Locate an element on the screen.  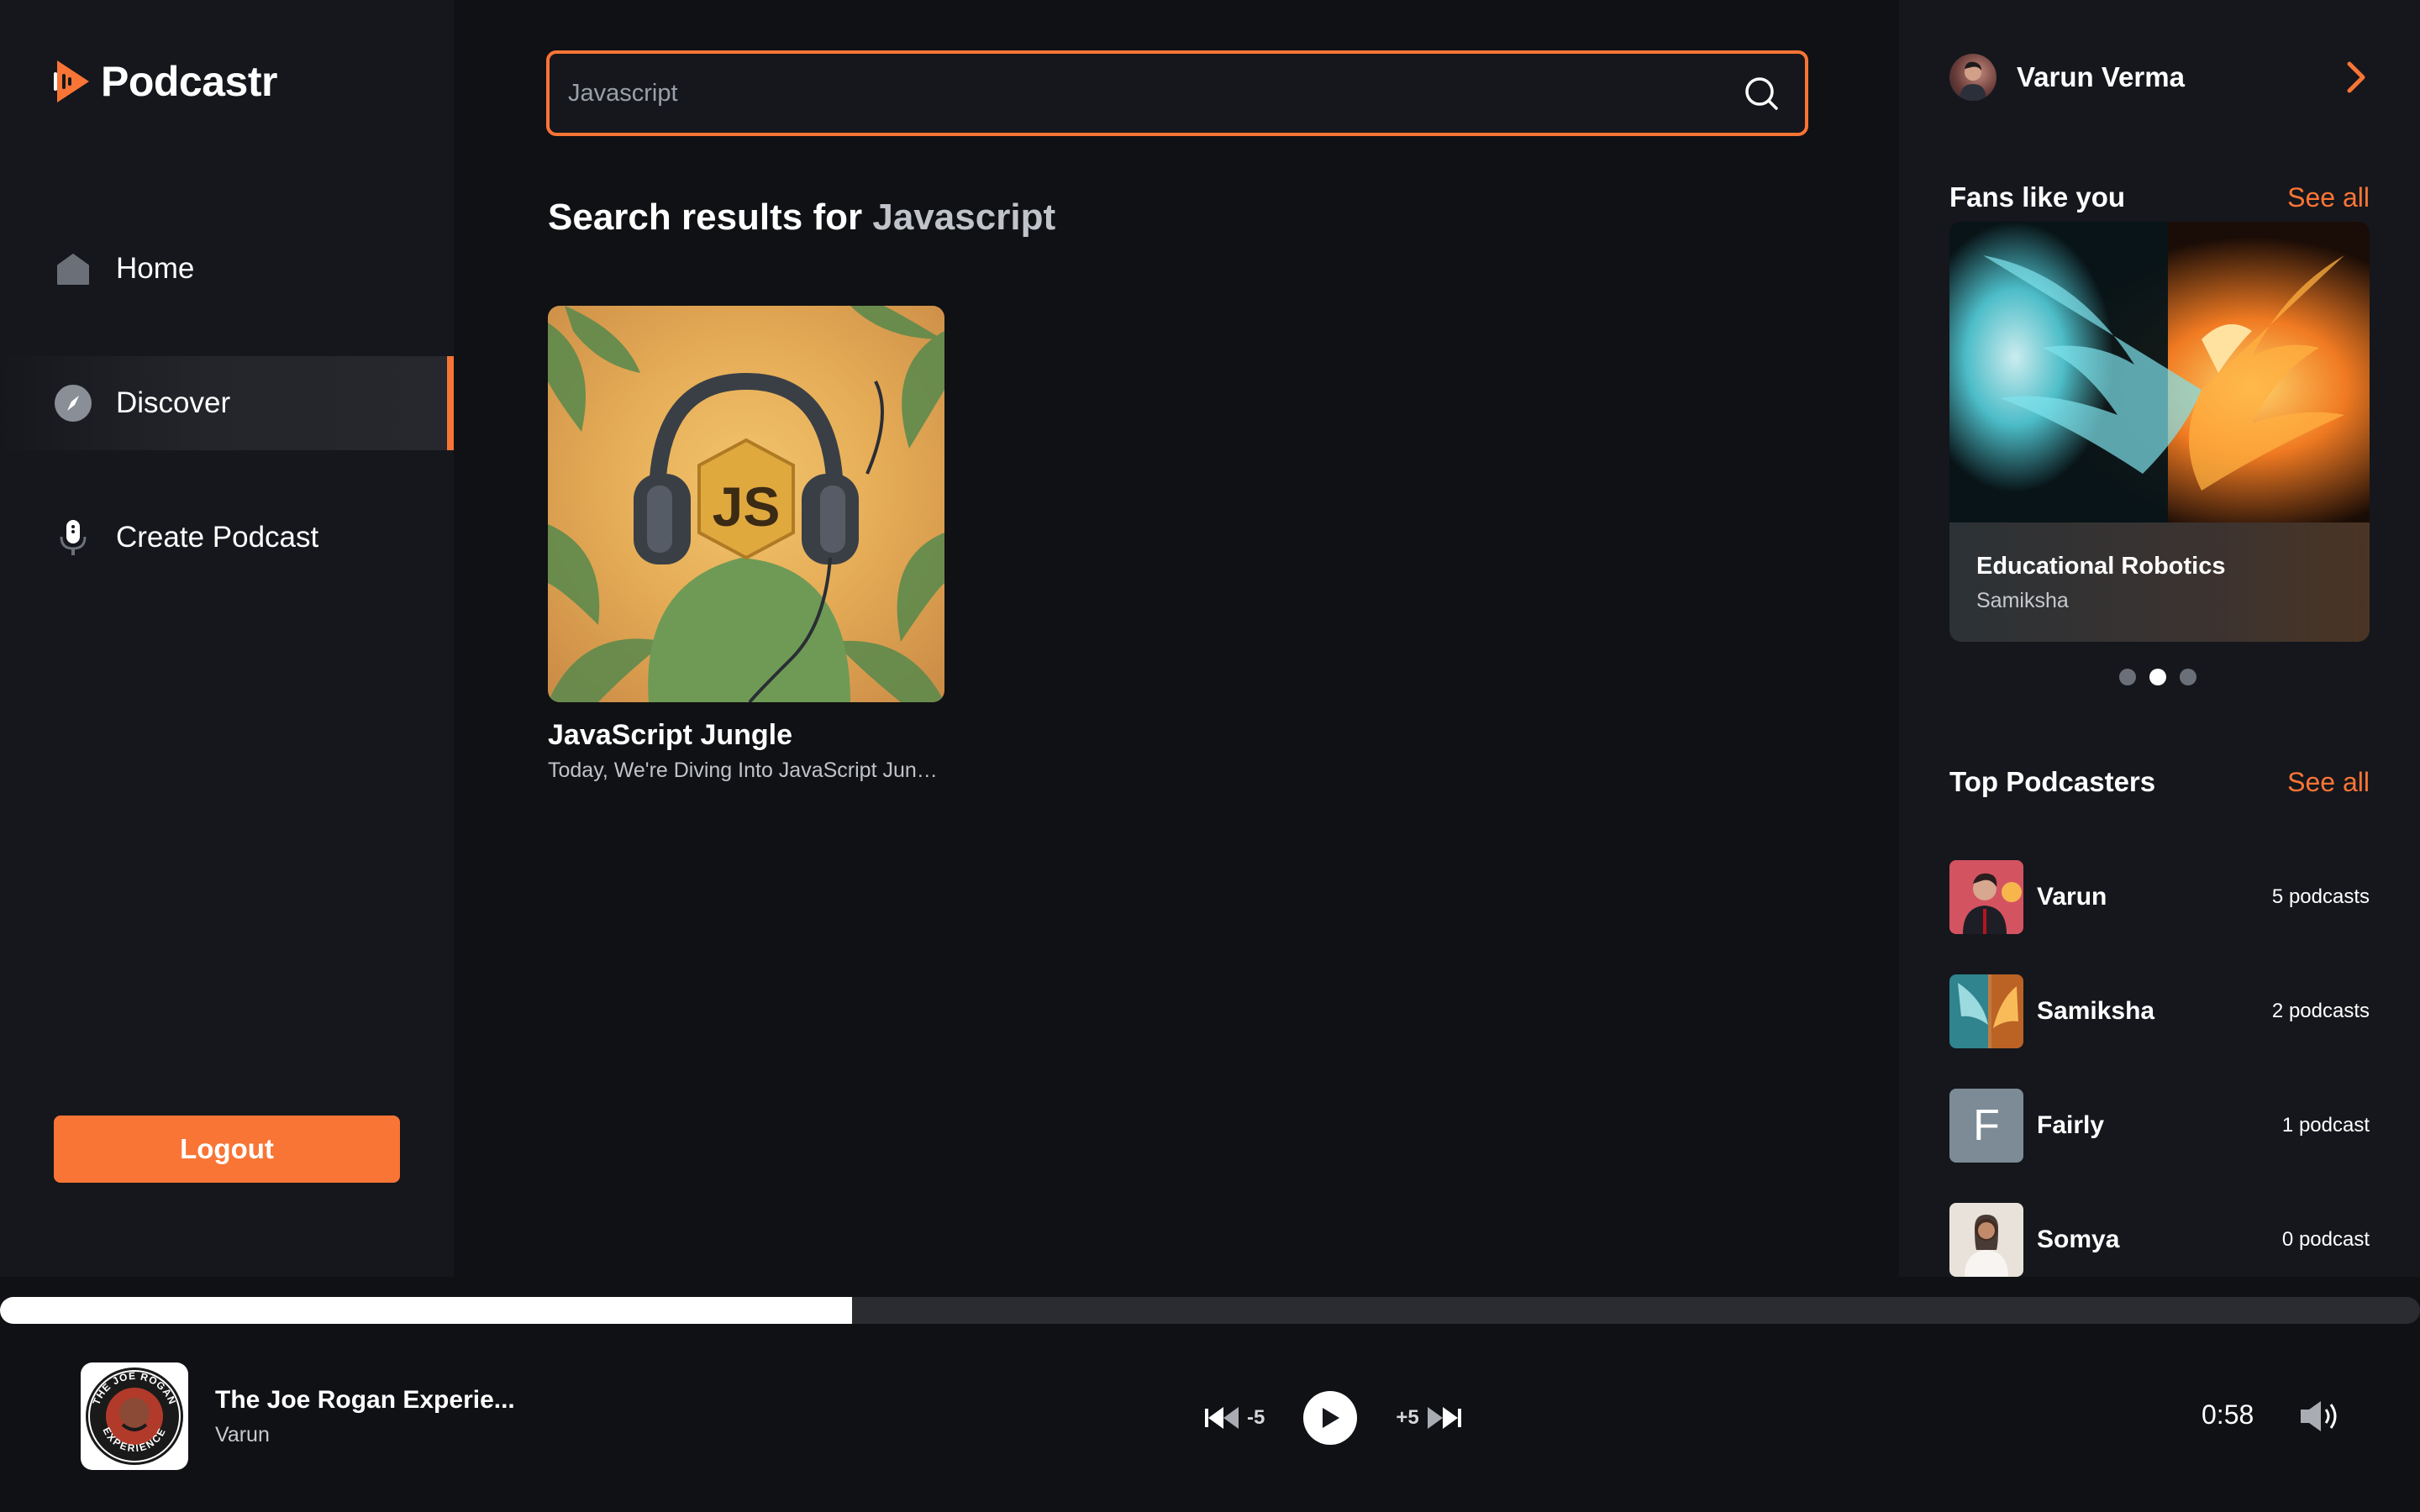
forward-label: +5 is located at coordinates (1407, 1417).